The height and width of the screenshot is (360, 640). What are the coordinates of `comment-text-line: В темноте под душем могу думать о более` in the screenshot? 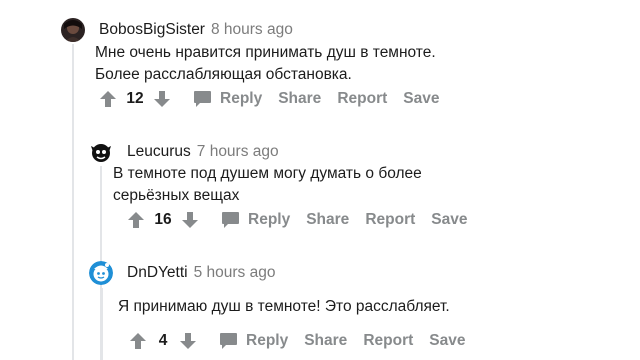 It's located at (267, 173).